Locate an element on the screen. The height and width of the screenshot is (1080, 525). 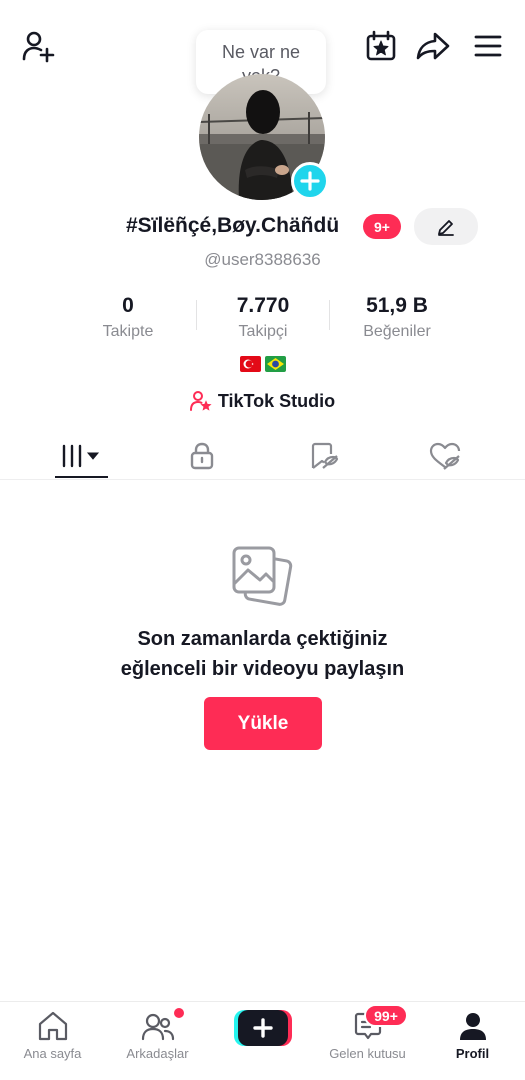
likes-count: 51,9 B is located at coordinates (397, 305).